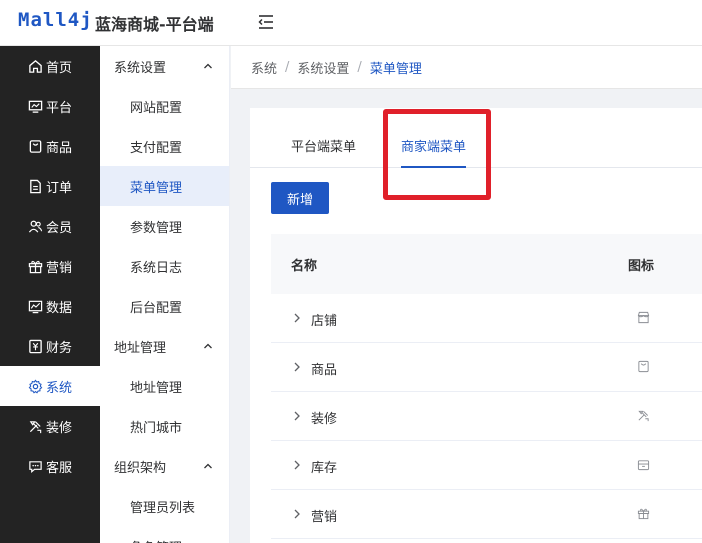 This screenshot has width=702, height=543. What do you see at coordinates (164, 534) in the screenshot?
I see `subnav-item-role-management: 角色管理` at bounding box center [164, 534].